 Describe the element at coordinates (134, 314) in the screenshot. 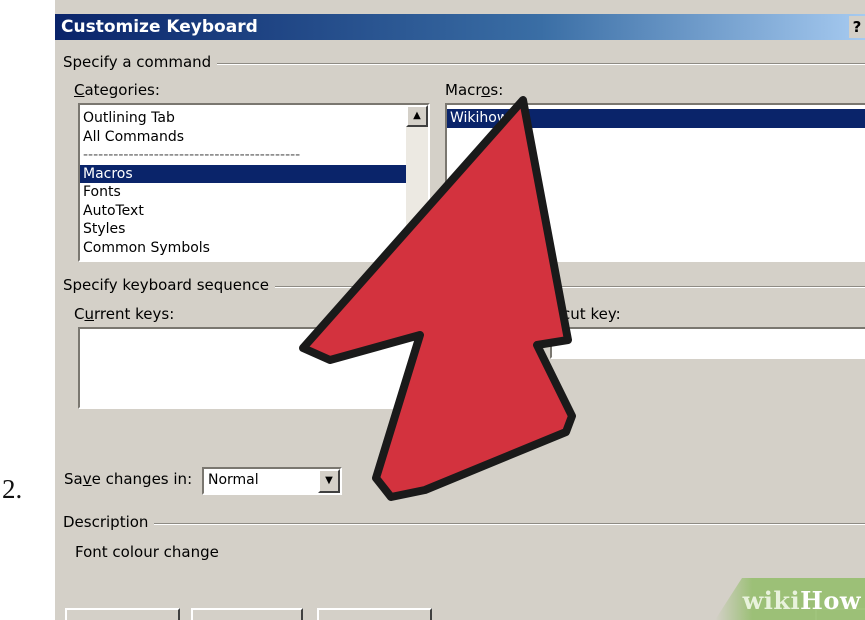

I see `current-keys-label-post: rrent keys:` at that location.